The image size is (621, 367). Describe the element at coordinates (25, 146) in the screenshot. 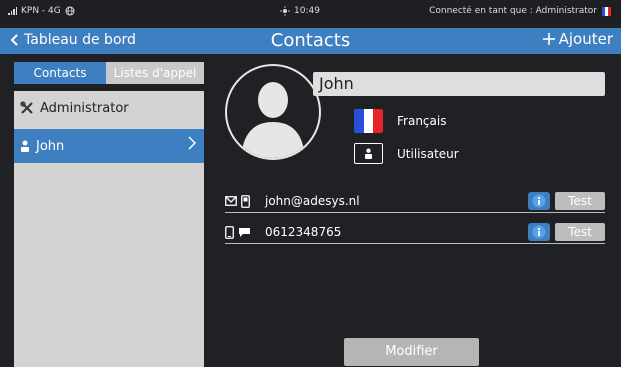

I see `user-icon` at that location.